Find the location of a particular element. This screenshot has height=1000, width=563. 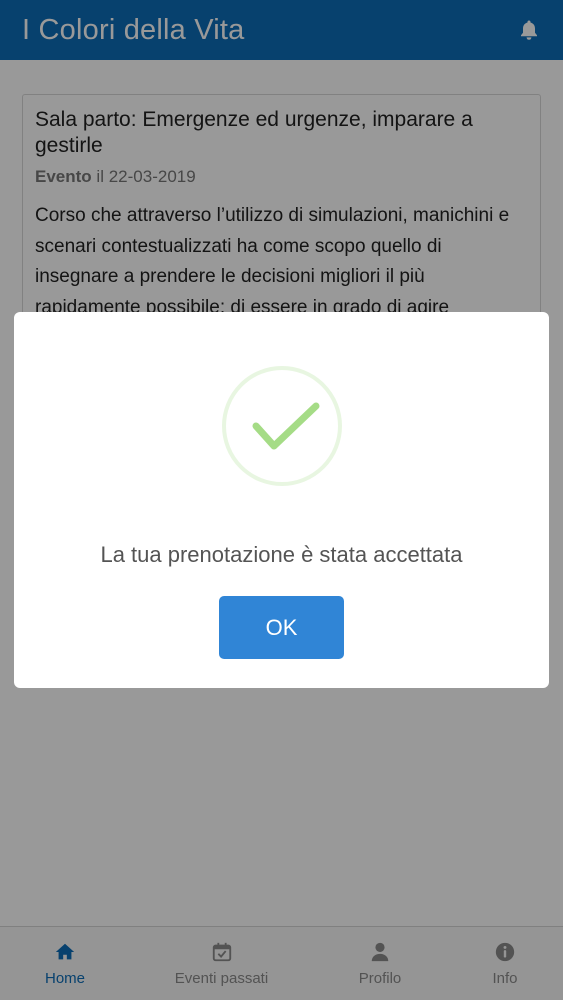

success-icon-circle is located at coordinates (281, 426).